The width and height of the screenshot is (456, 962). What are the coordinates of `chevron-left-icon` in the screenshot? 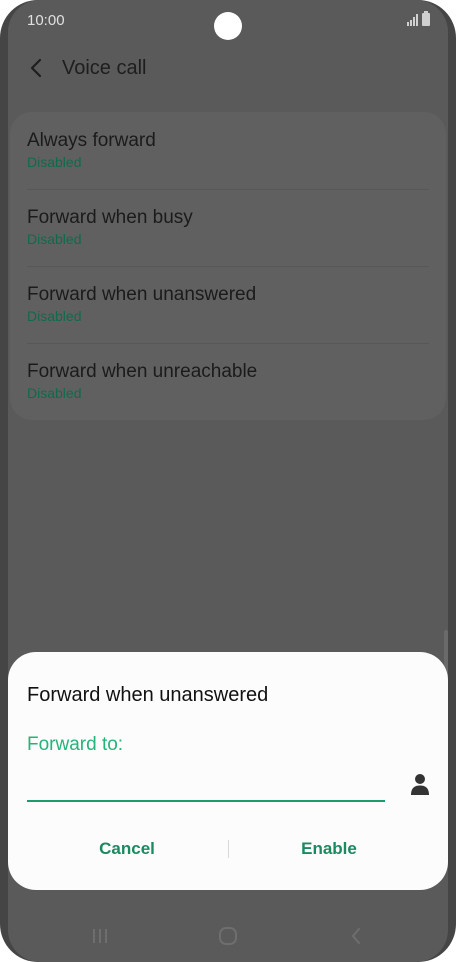 It's located at (36, 68).